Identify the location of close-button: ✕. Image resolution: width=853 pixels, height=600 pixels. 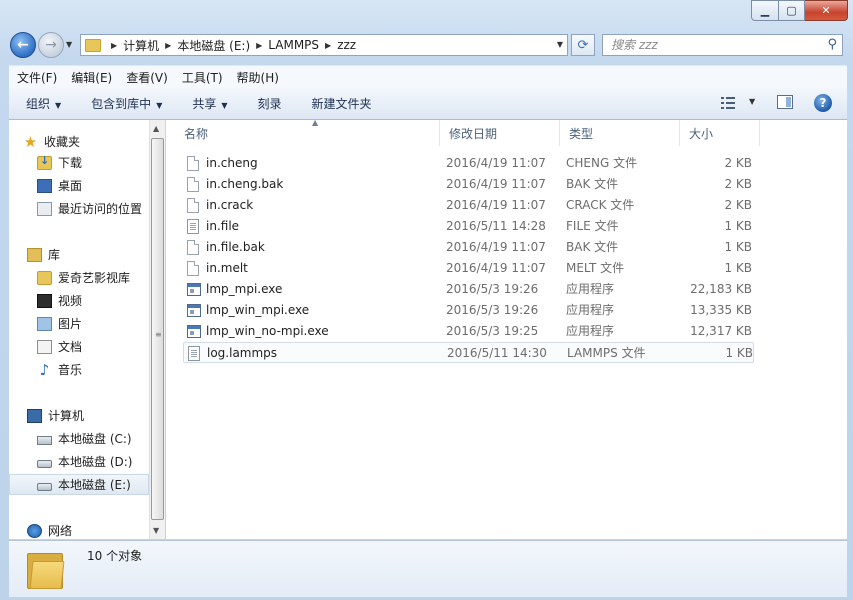
(826, 10).